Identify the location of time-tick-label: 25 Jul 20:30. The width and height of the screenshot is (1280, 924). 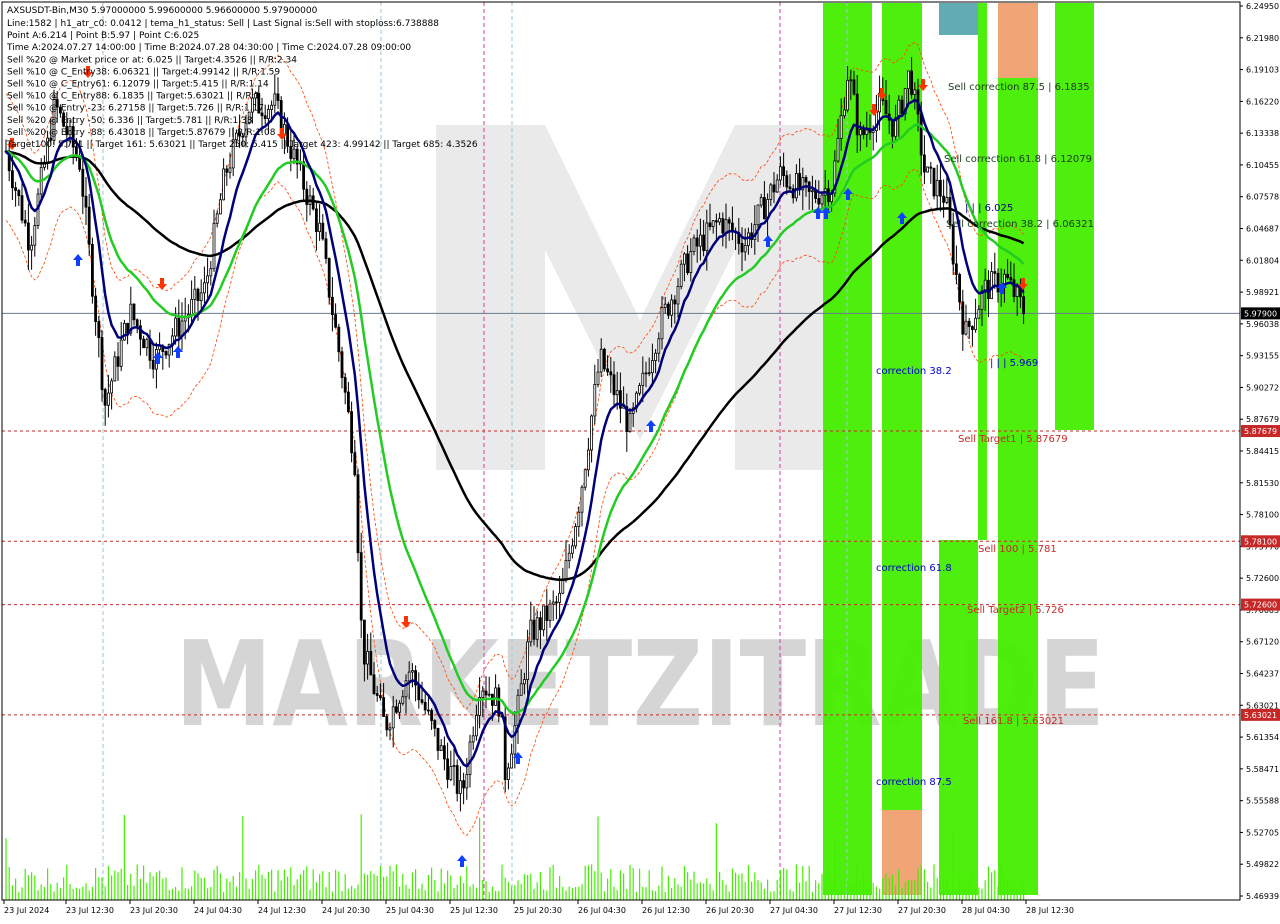
(538, 910).